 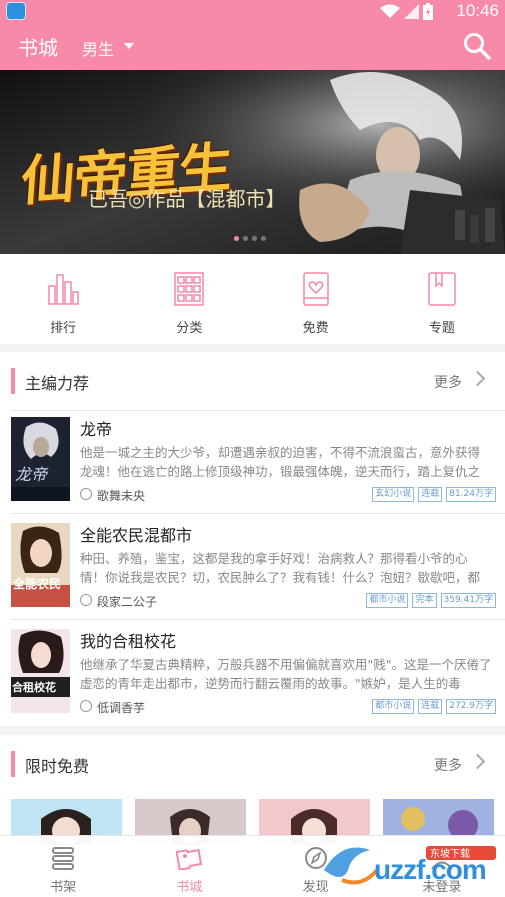 I want to click on book-cover: 合租校花, so click(x=40, y=671).